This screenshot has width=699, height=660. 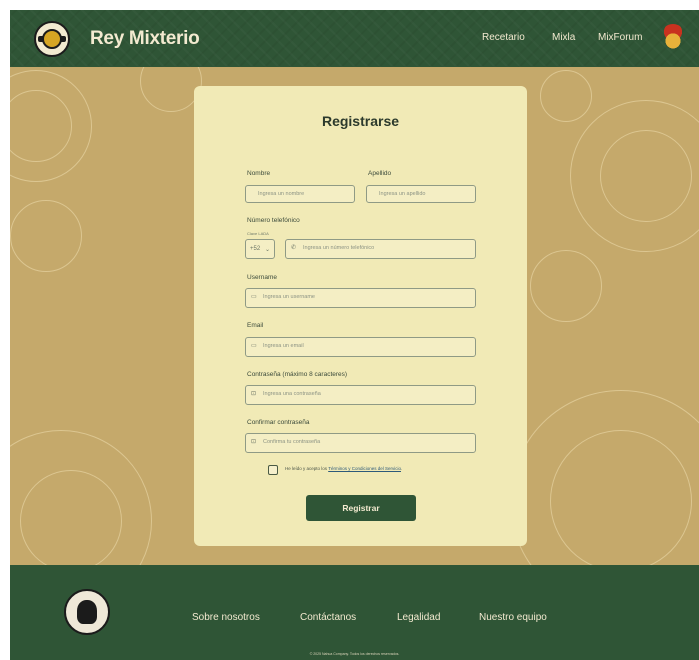 I want to click on lada-select: +52 ⌄, so click(x=260, y=249).